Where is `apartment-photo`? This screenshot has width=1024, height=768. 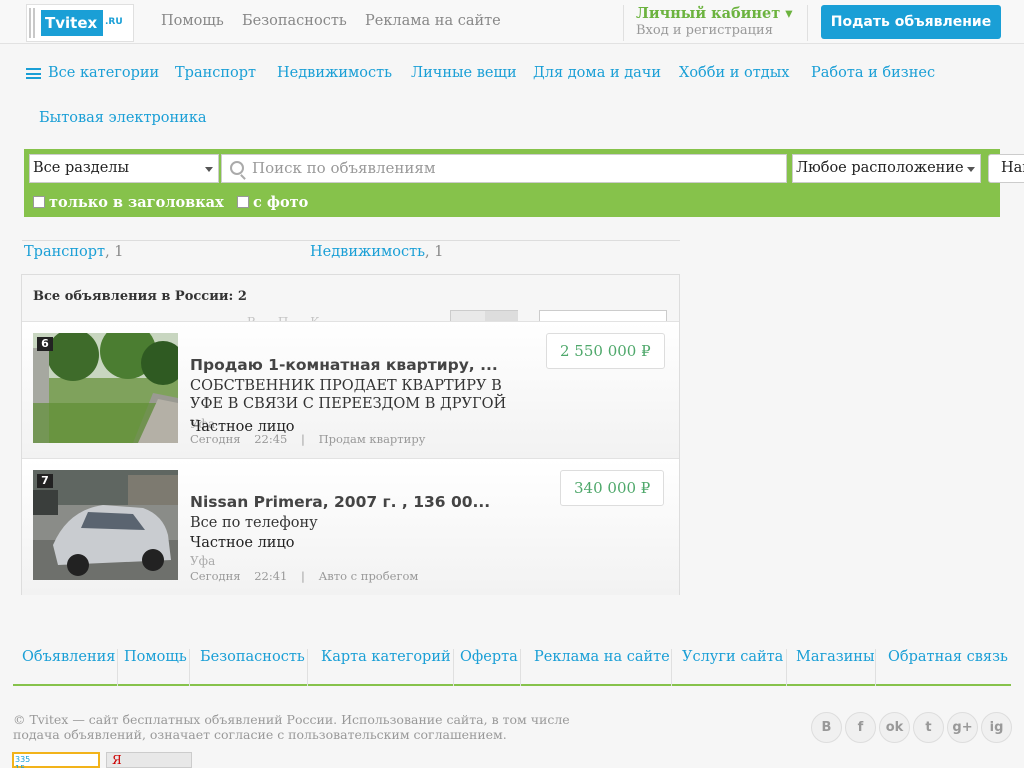 apartment-photo is located at coordinates (105, 388).